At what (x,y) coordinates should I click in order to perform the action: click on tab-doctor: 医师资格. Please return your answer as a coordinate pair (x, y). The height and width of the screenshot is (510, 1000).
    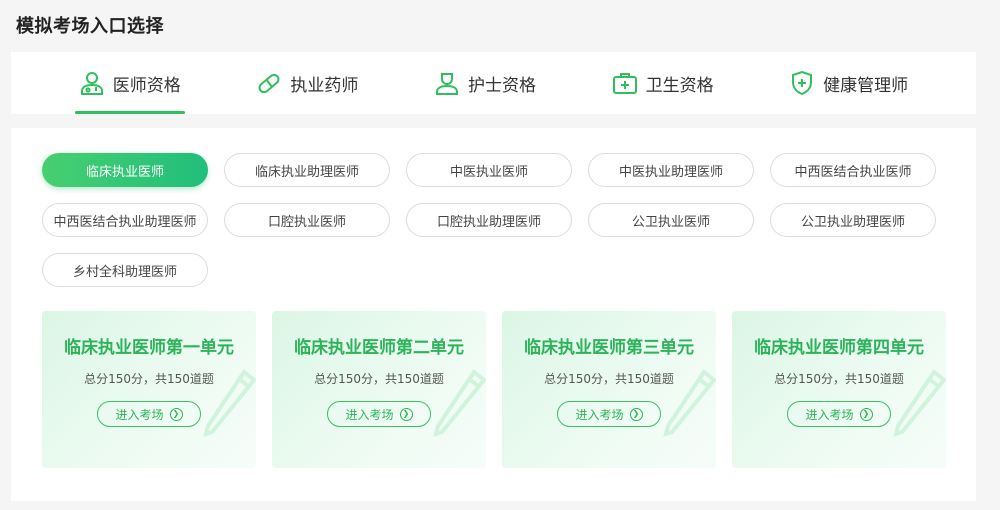
    Looking at the image, I should click on (129, 83).